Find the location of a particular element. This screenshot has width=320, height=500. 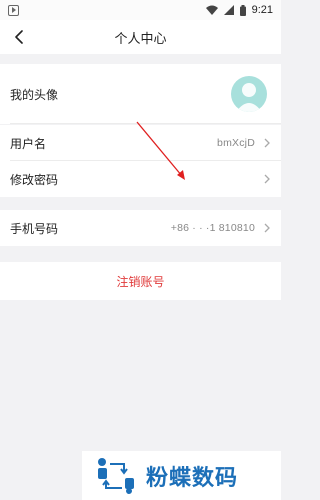

signal-icon is located at coordinates (228, 10).